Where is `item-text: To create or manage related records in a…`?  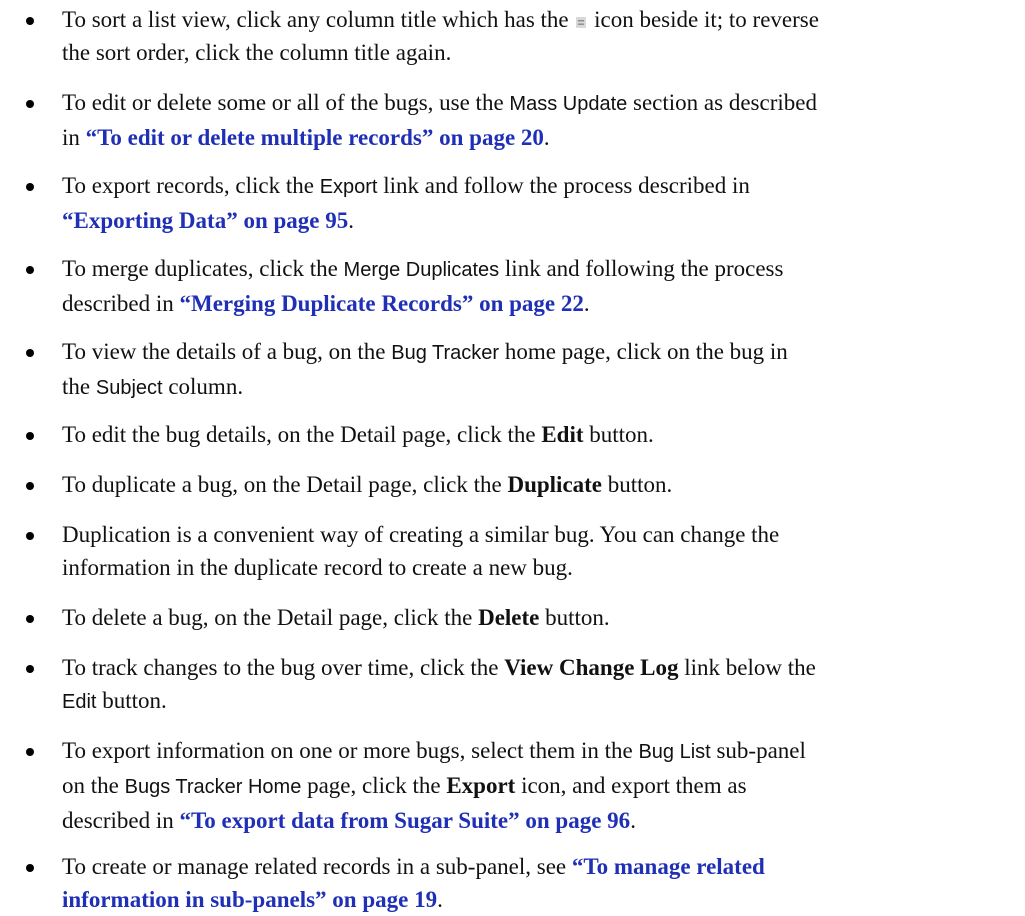 item-text: To create or manage related records in a… is located at coordinates (314, 866).